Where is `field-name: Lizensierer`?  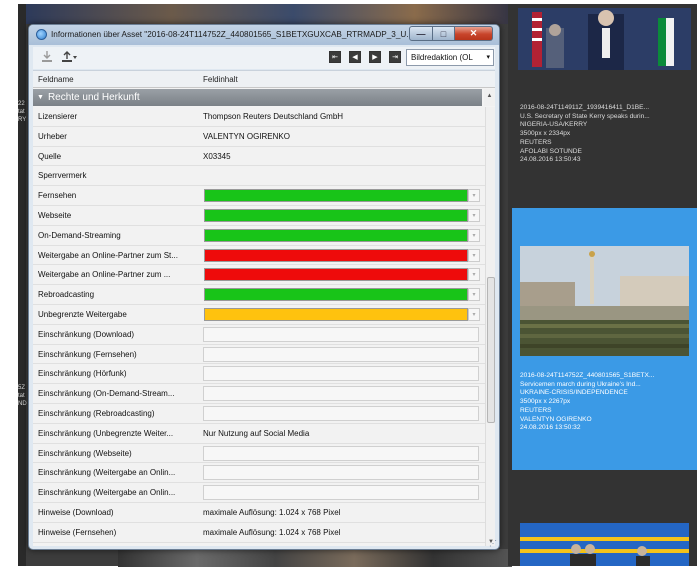
field-name: Lizensierer is located at coordinates (58, 116).